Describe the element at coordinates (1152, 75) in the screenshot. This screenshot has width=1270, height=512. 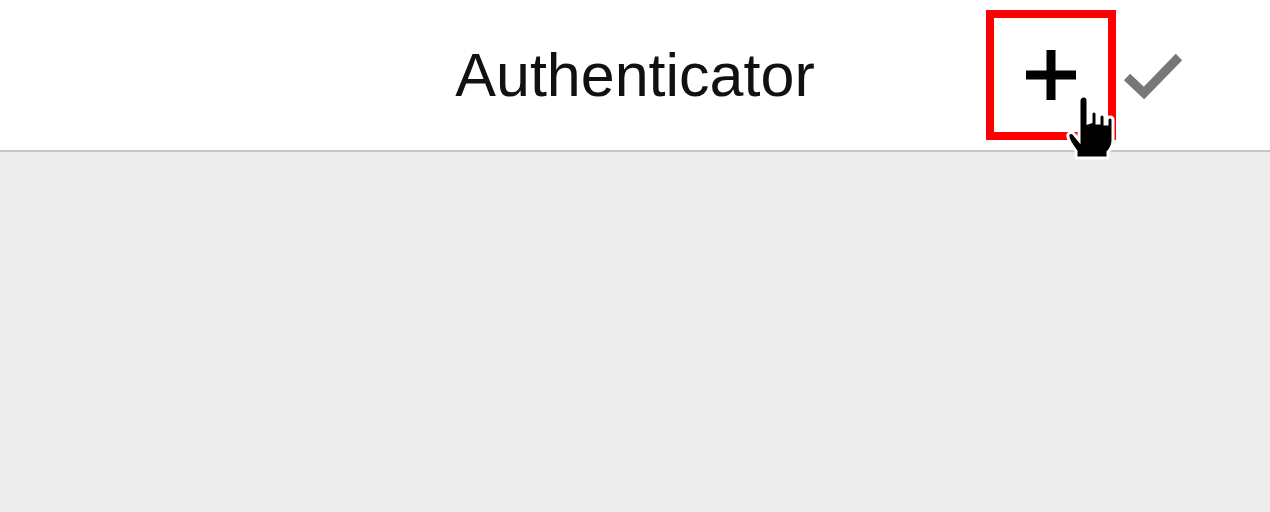
I see `checkmark-icon` at that location.